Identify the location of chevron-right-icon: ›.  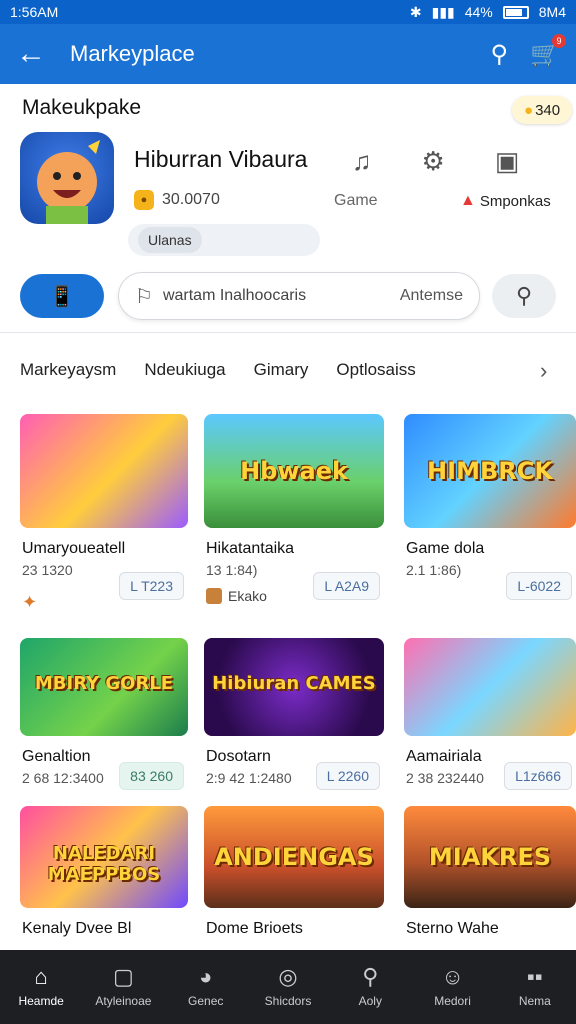
(543, 371).